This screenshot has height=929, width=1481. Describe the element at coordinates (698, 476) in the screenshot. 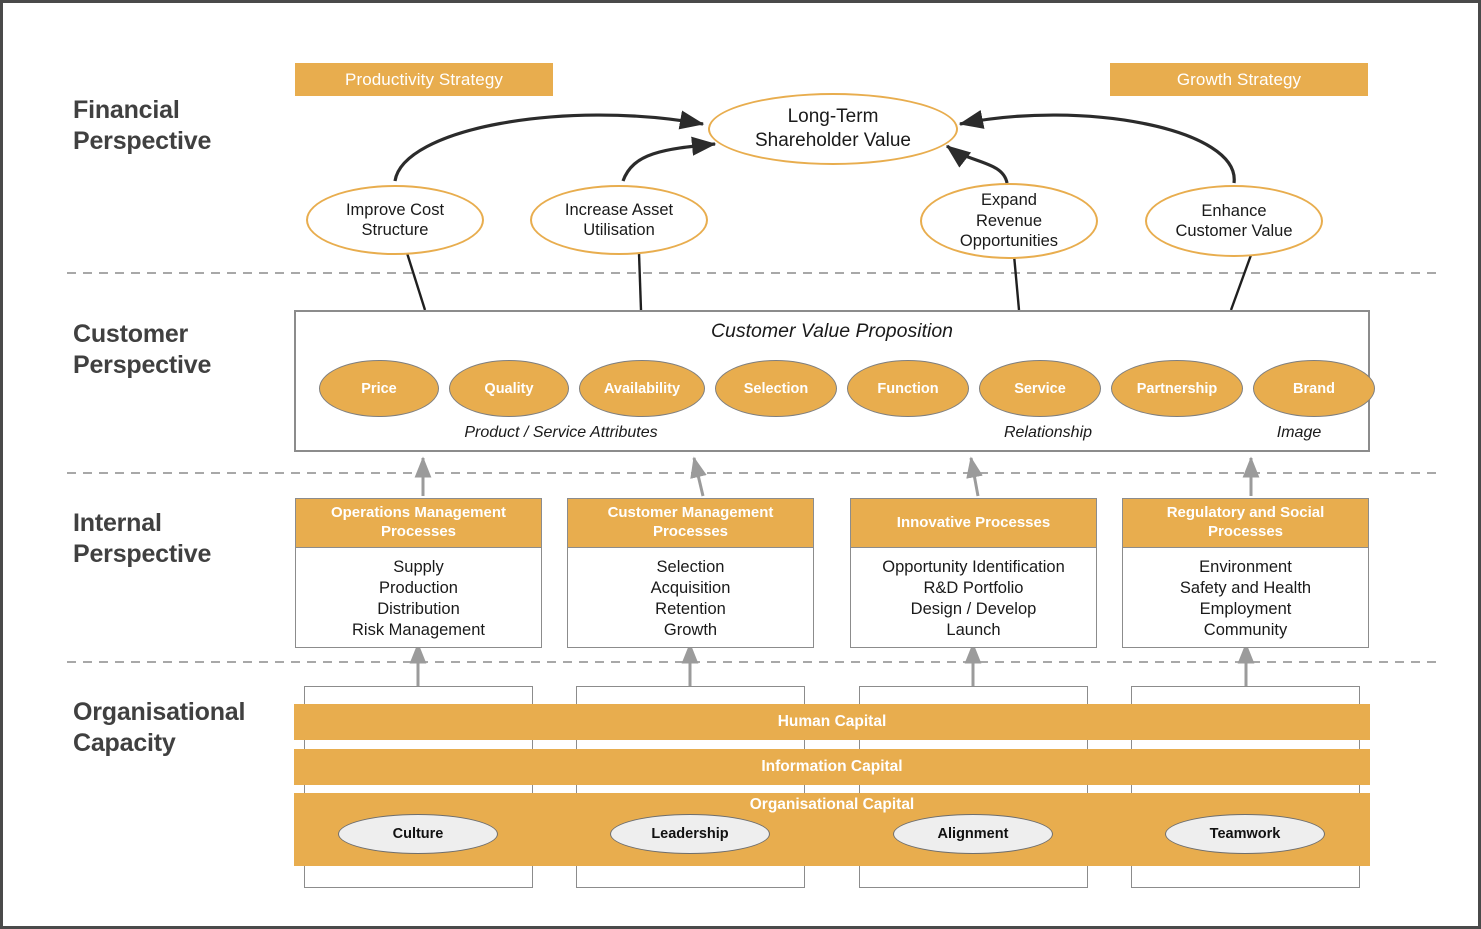

I see `arrow-customermgmt-to-cvp` at that location.